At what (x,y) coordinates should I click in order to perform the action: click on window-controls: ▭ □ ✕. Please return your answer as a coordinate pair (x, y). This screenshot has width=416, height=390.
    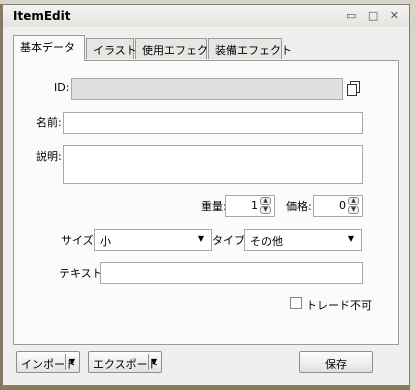
    Looking at the image, I should click on (374, 15).